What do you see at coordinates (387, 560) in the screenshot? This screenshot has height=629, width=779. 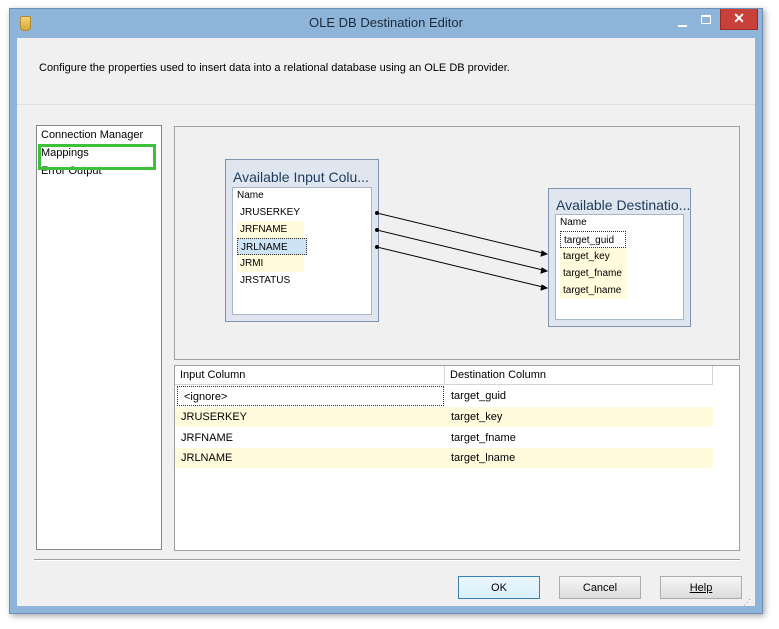 I see `separator` at bounding box center [387, 560].